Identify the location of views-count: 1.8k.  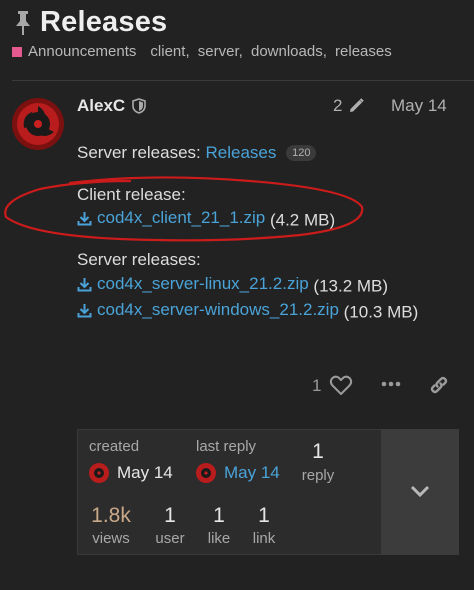
(111, 515).